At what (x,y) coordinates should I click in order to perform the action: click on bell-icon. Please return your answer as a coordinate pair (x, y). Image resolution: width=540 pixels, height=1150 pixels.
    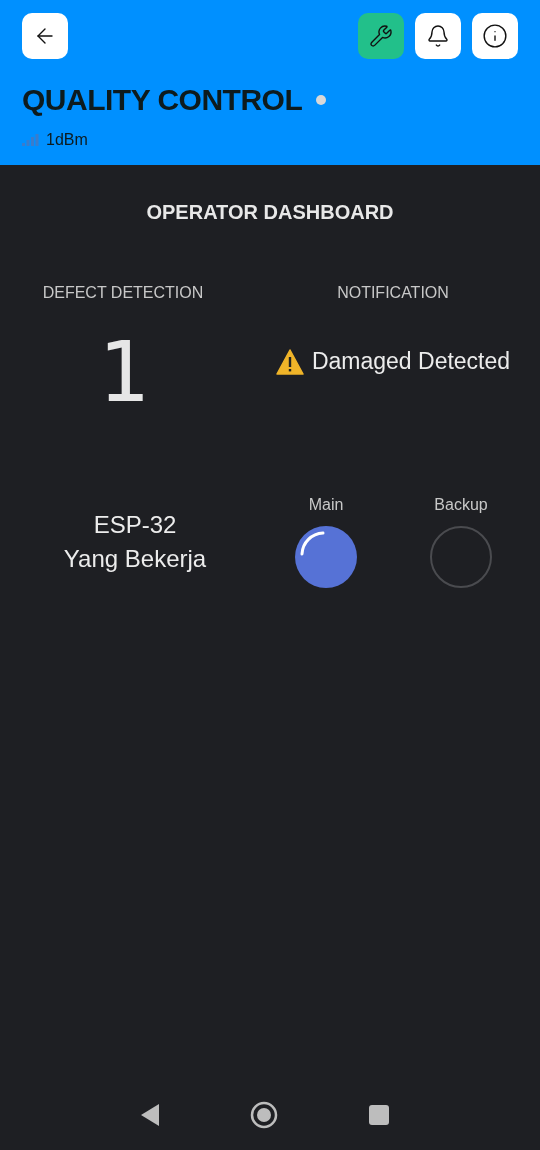
    Looking at the image, I should click on (438, 36).